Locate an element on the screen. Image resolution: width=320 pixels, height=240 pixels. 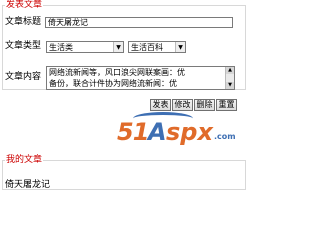
watermark-logo: 51 A spx .com is located at coordinates (173, 132).